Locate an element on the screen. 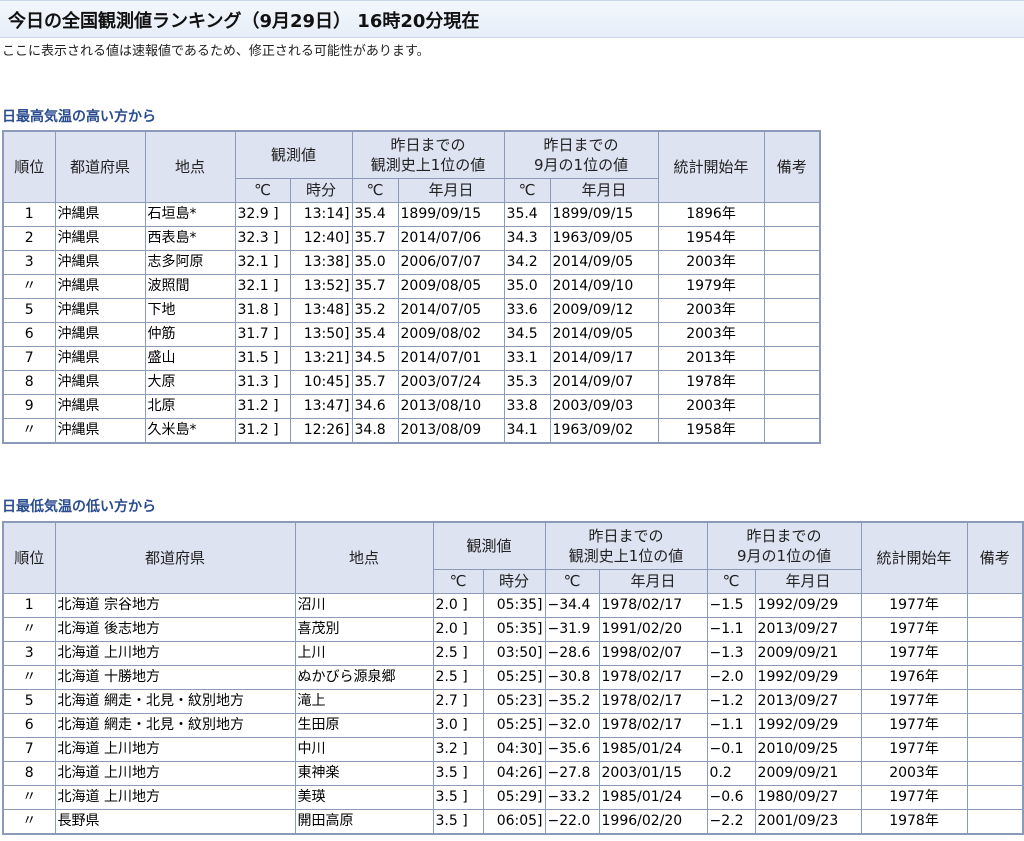 The width and height of the screenshot is (1024, 841). record-month-value-cell: 34.5 is located at coordinates (527, 334).